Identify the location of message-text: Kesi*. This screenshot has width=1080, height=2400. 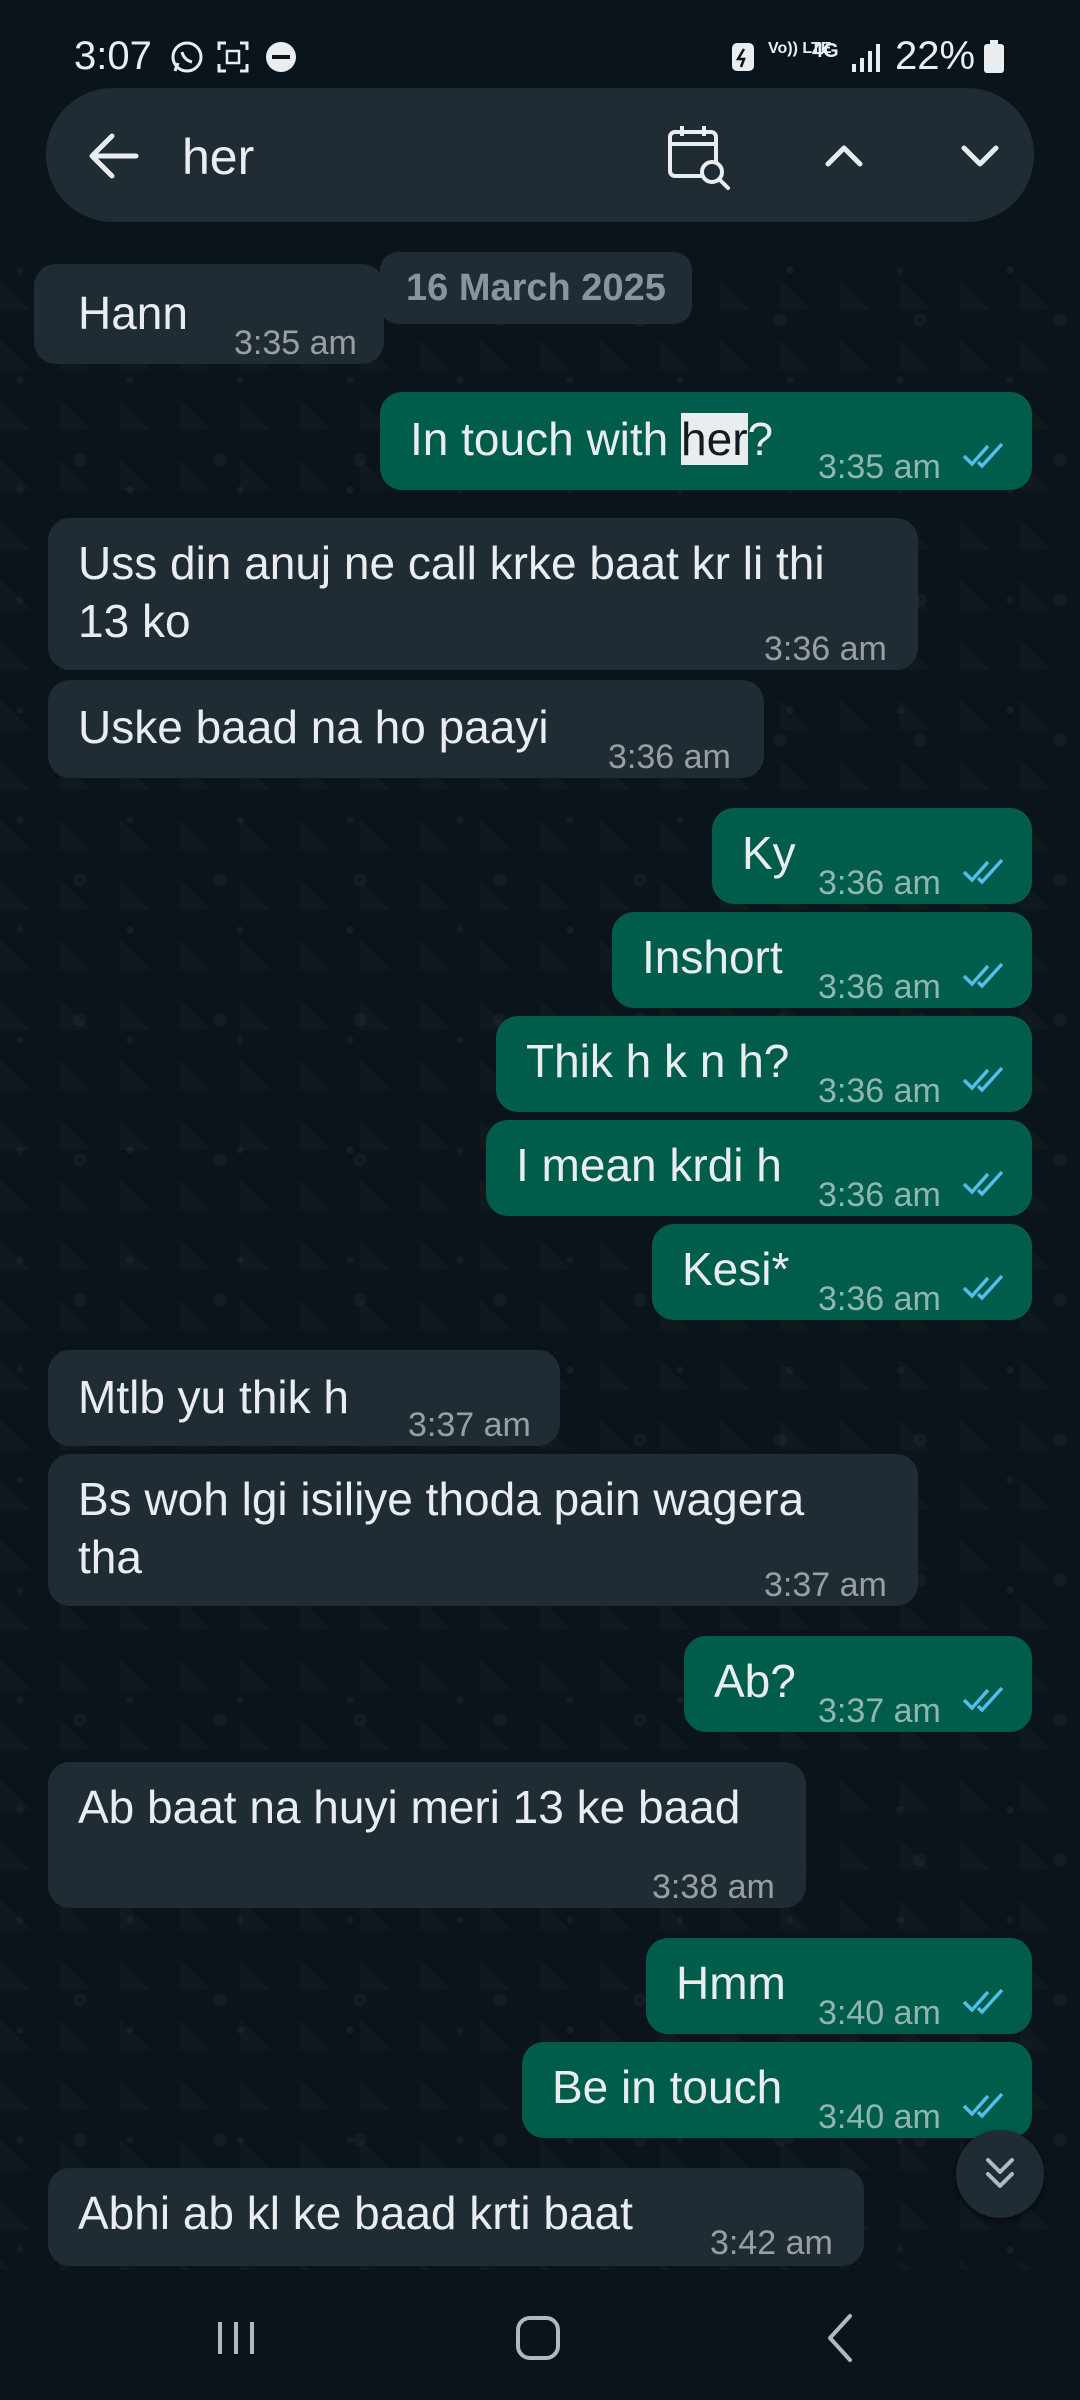
(736, 1269).